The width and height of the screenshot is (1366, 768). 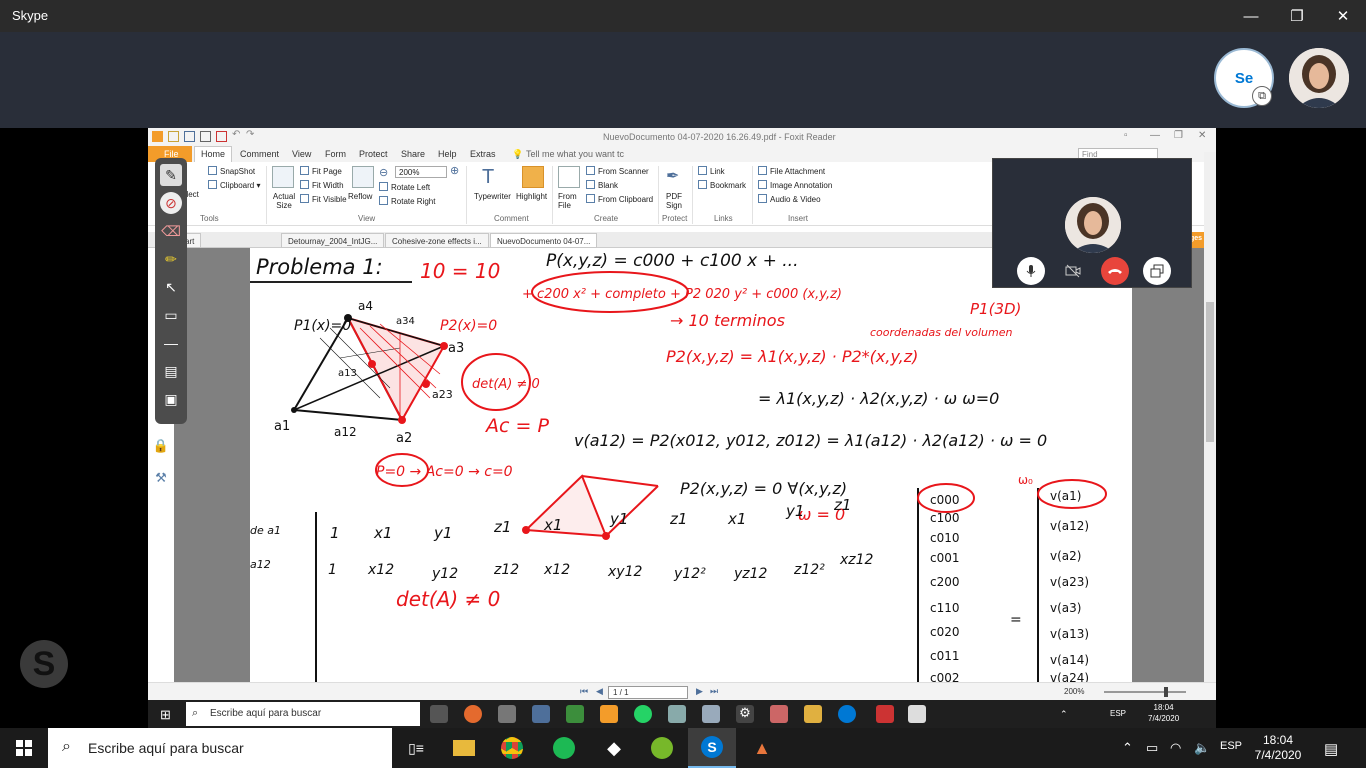 What do you see at coordinates (1331, 749) in the screenshot?
I see `notifications-icon: ▤` at bounding box center [1331, 749].